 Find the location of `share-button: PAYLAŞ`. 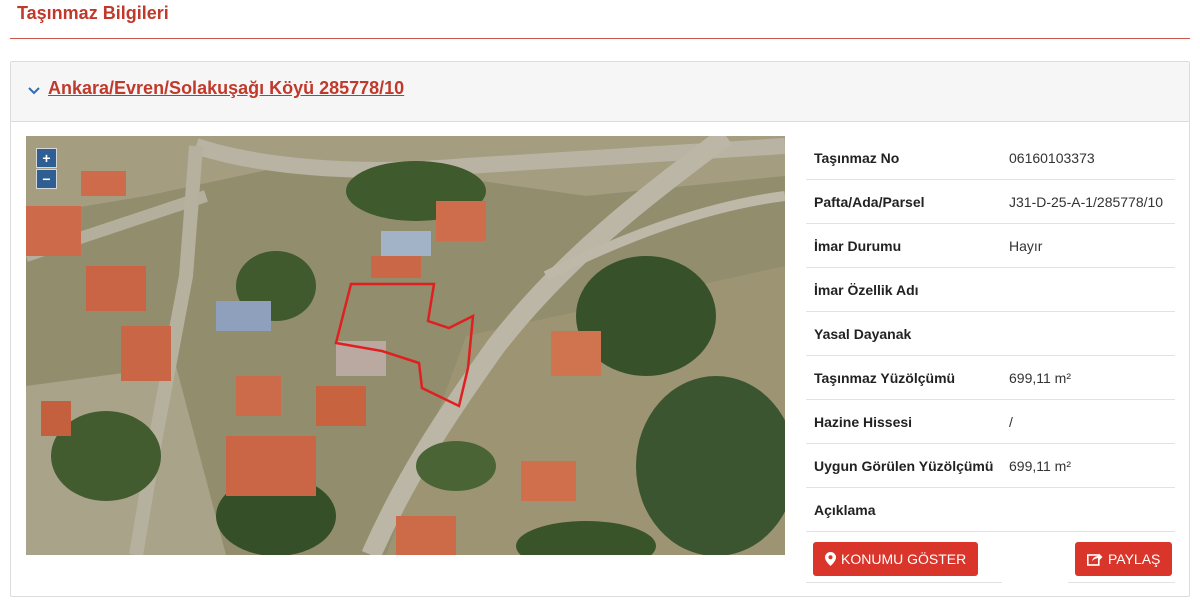

share-button: PAYLAŞ is located at coordinates (1124, 559).